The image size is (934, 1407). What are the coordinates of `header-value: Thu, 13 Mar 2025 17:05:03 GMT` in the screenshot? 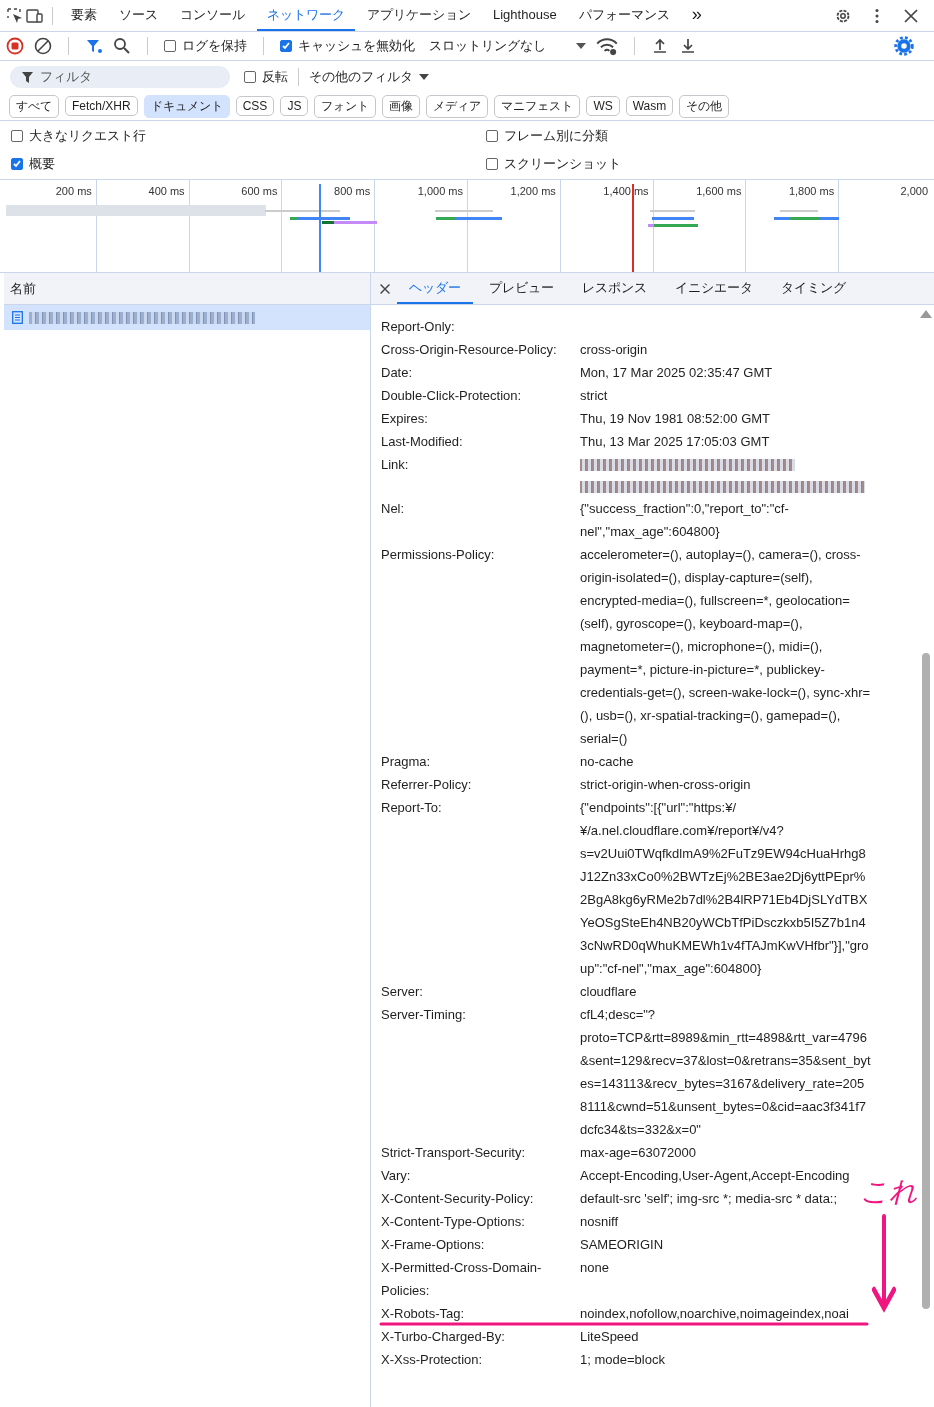 It's located at (675, 442).